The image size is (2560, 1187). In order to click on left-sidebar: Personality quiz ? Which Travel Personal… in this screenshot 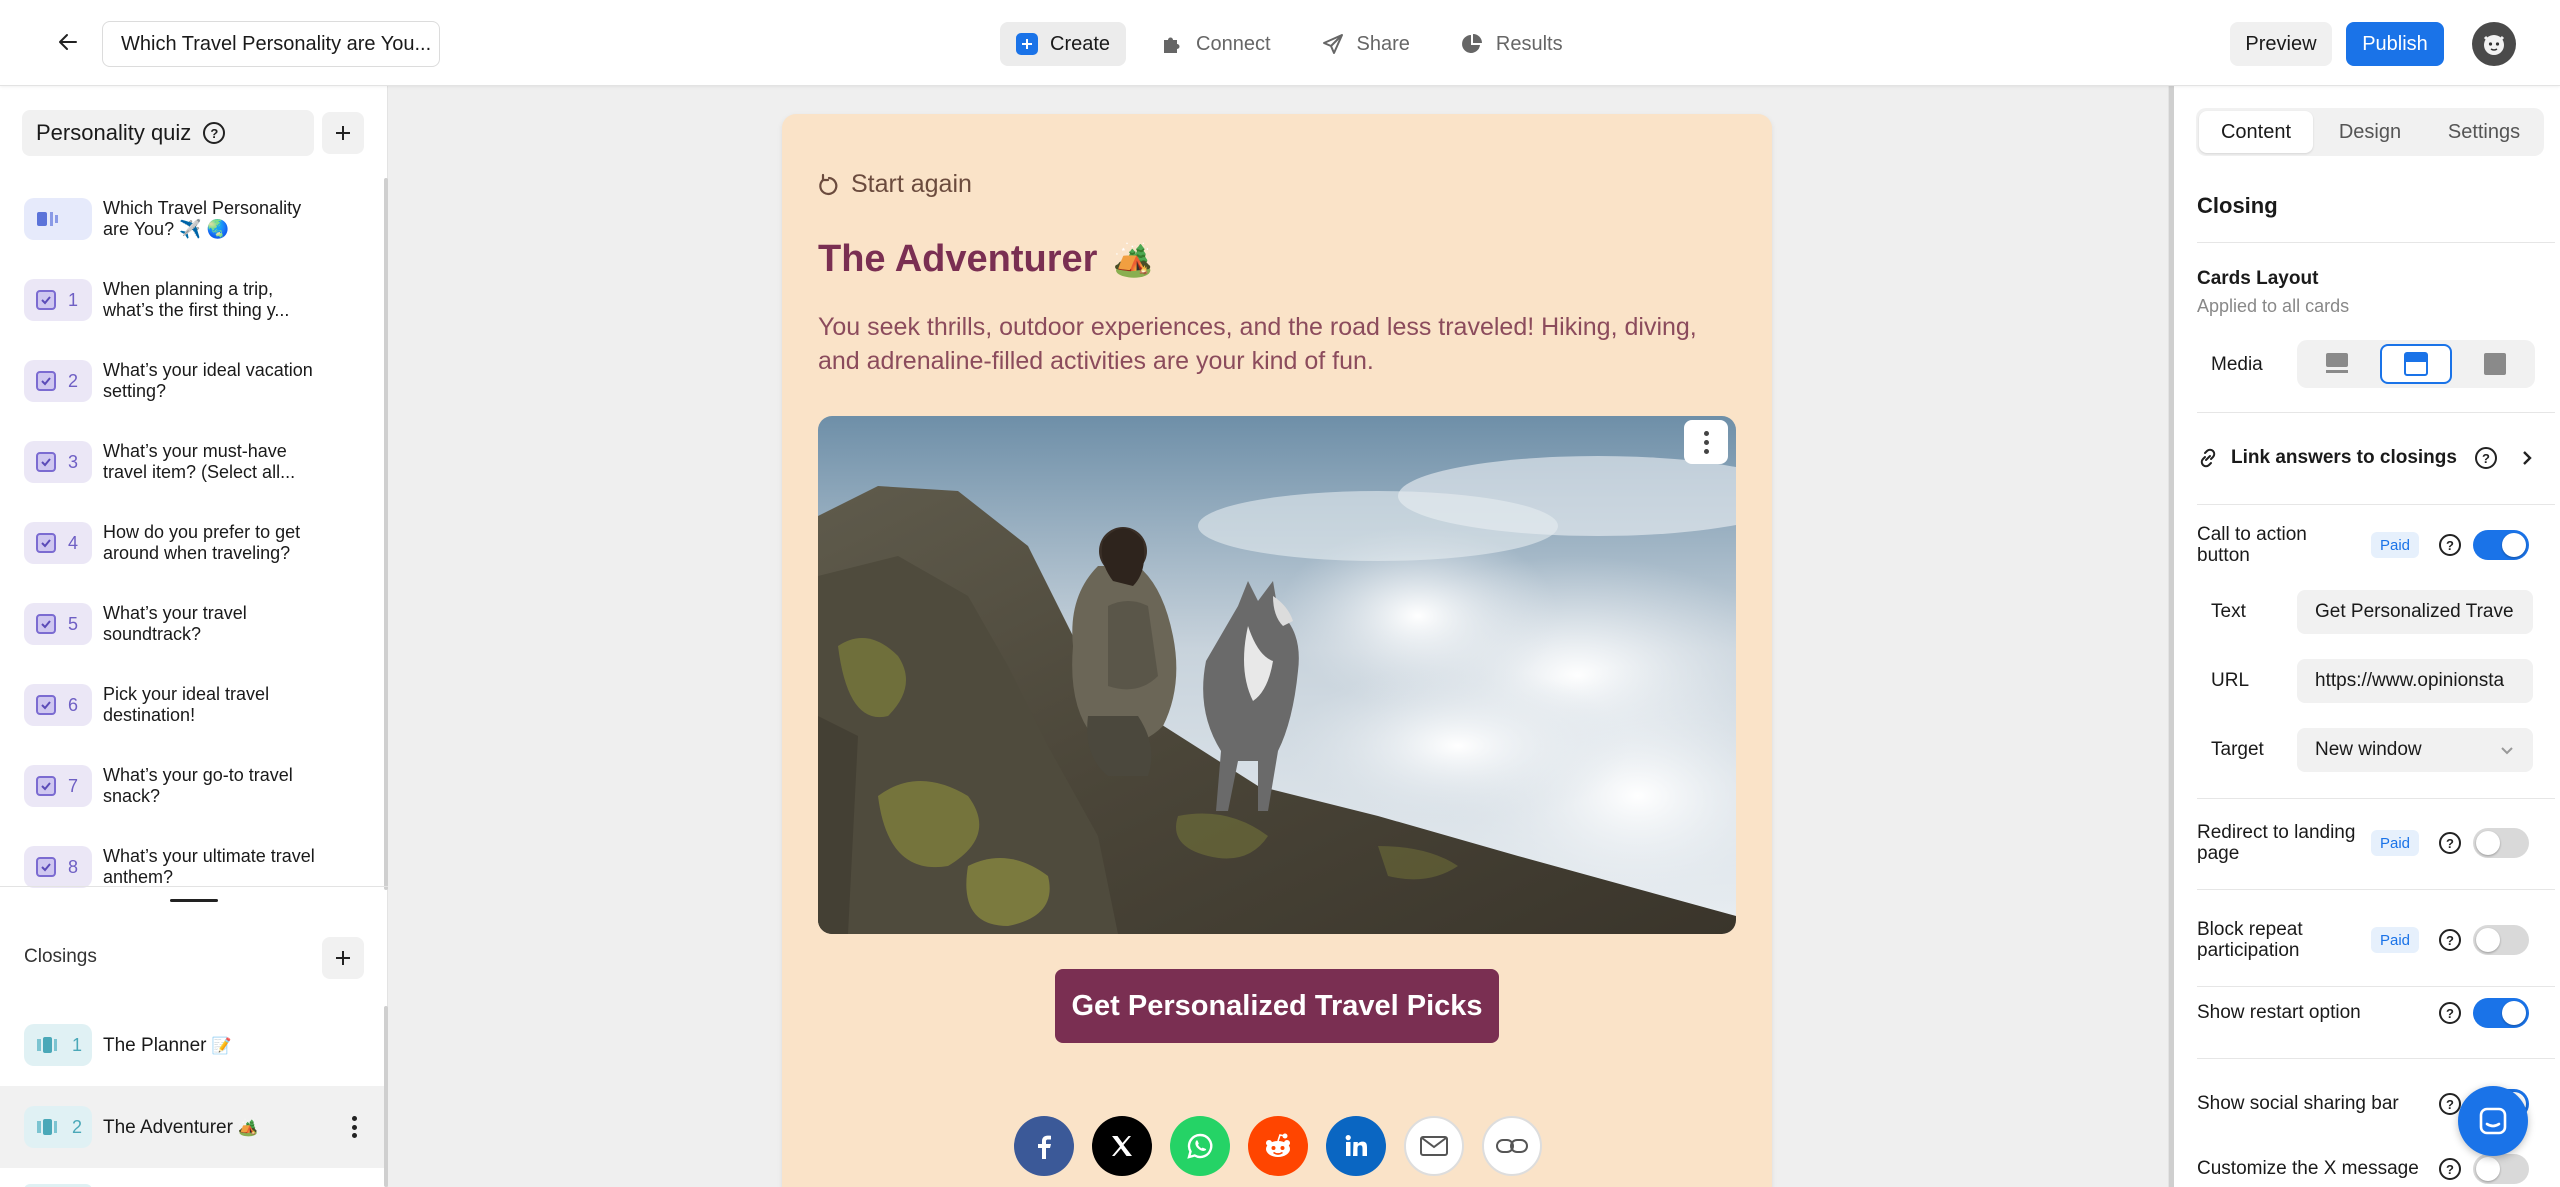, I will do `click(194, 636)`.